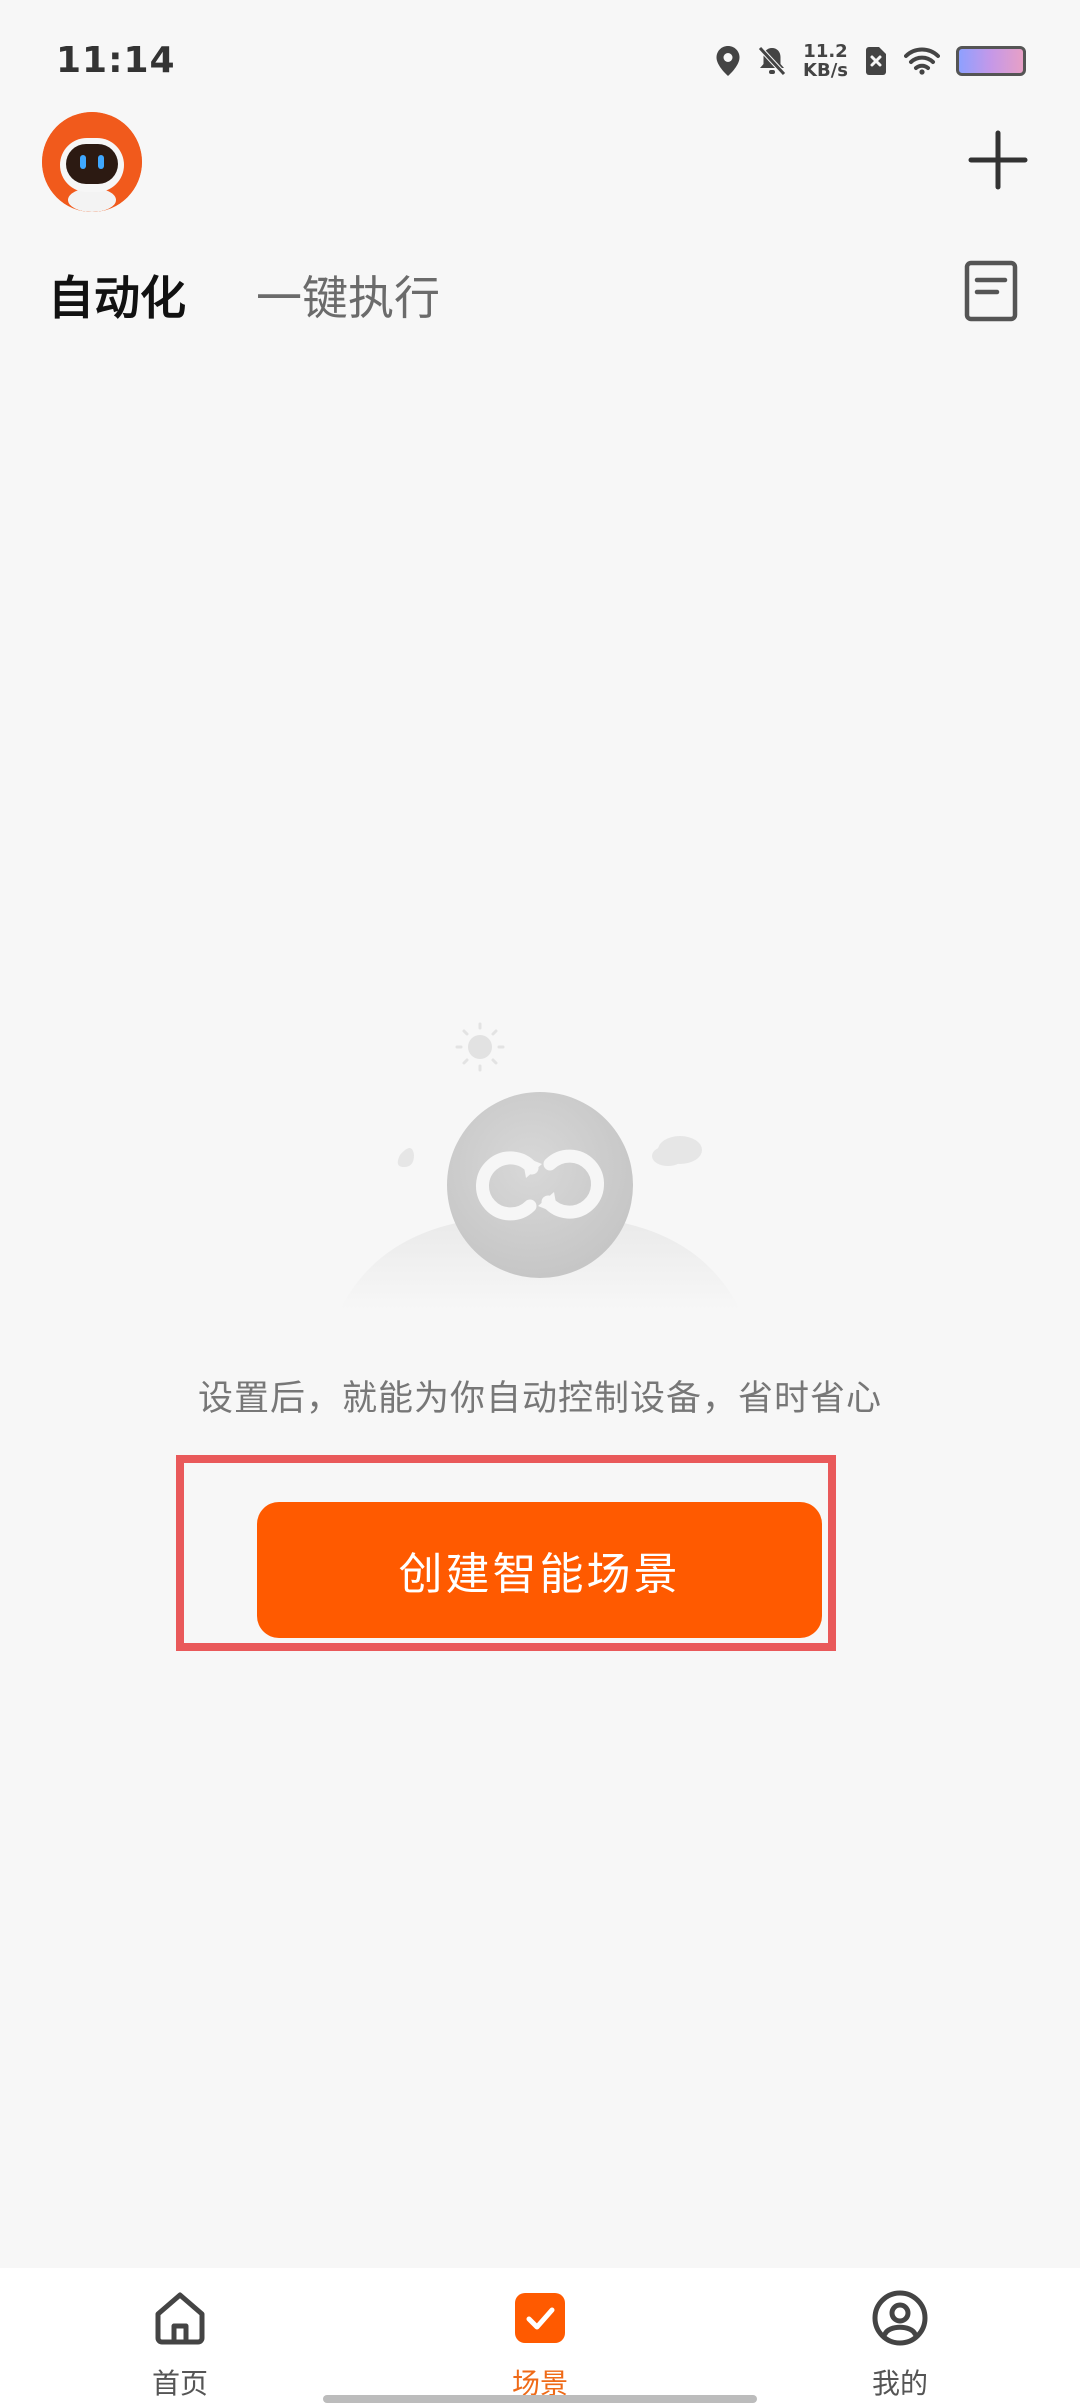 The width and height of the screenshot is (1080, 2408). What do you see at coordinates (825, 51) in the screenshot?
I see `network-speed-value: 11.2` at bounding box center [825, 51].